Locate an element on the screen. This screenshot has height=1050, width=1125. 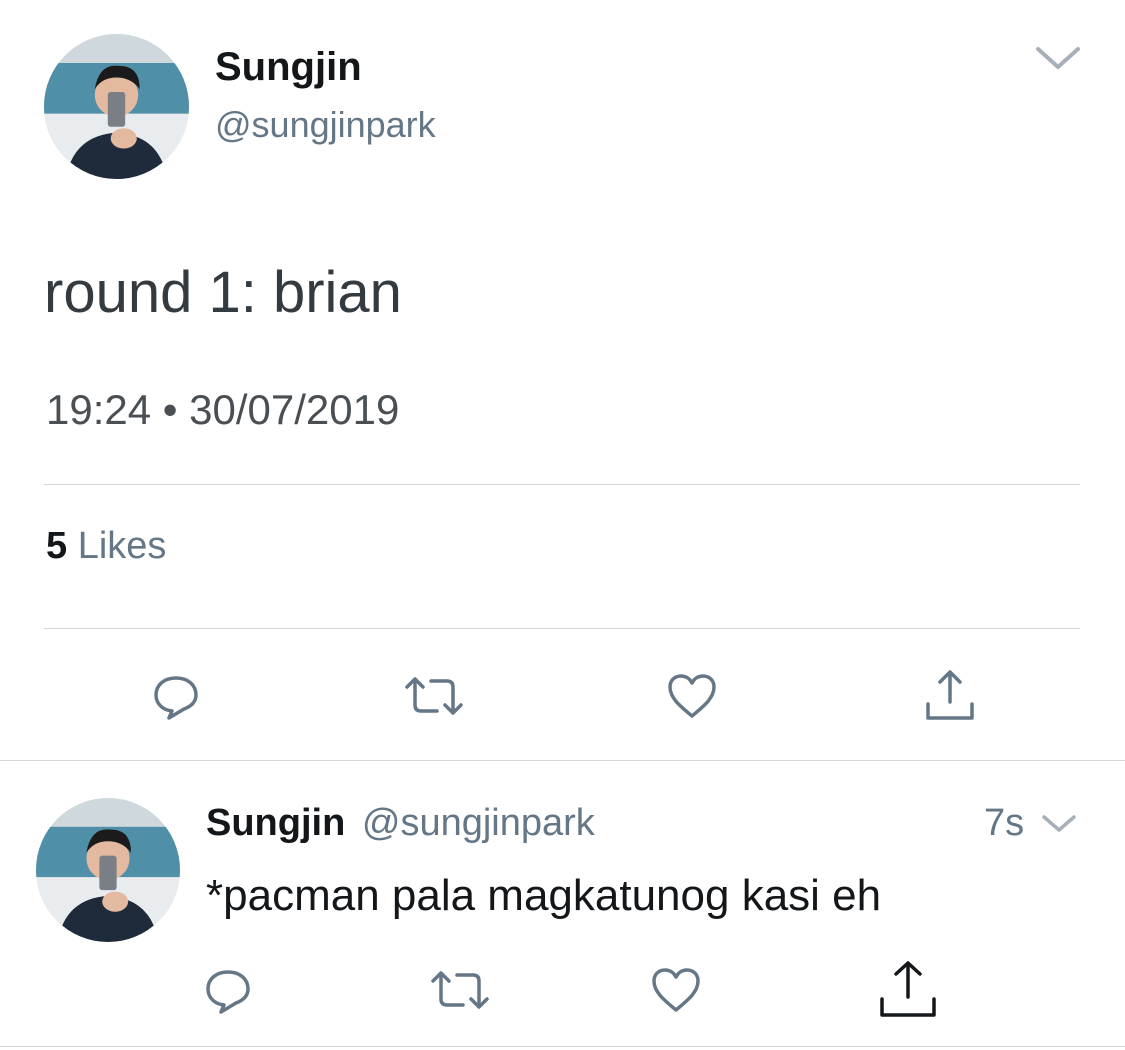
bottom-divider is located at coordinates (562, 1046).